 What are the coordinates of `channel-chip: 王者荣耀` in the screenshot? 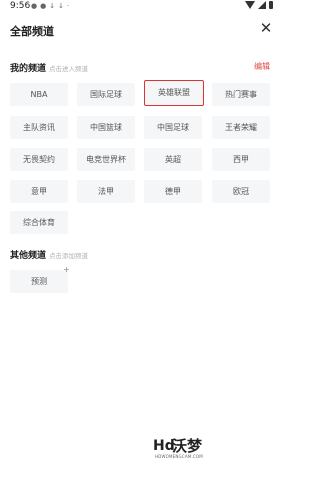 It's located at (241, 127).